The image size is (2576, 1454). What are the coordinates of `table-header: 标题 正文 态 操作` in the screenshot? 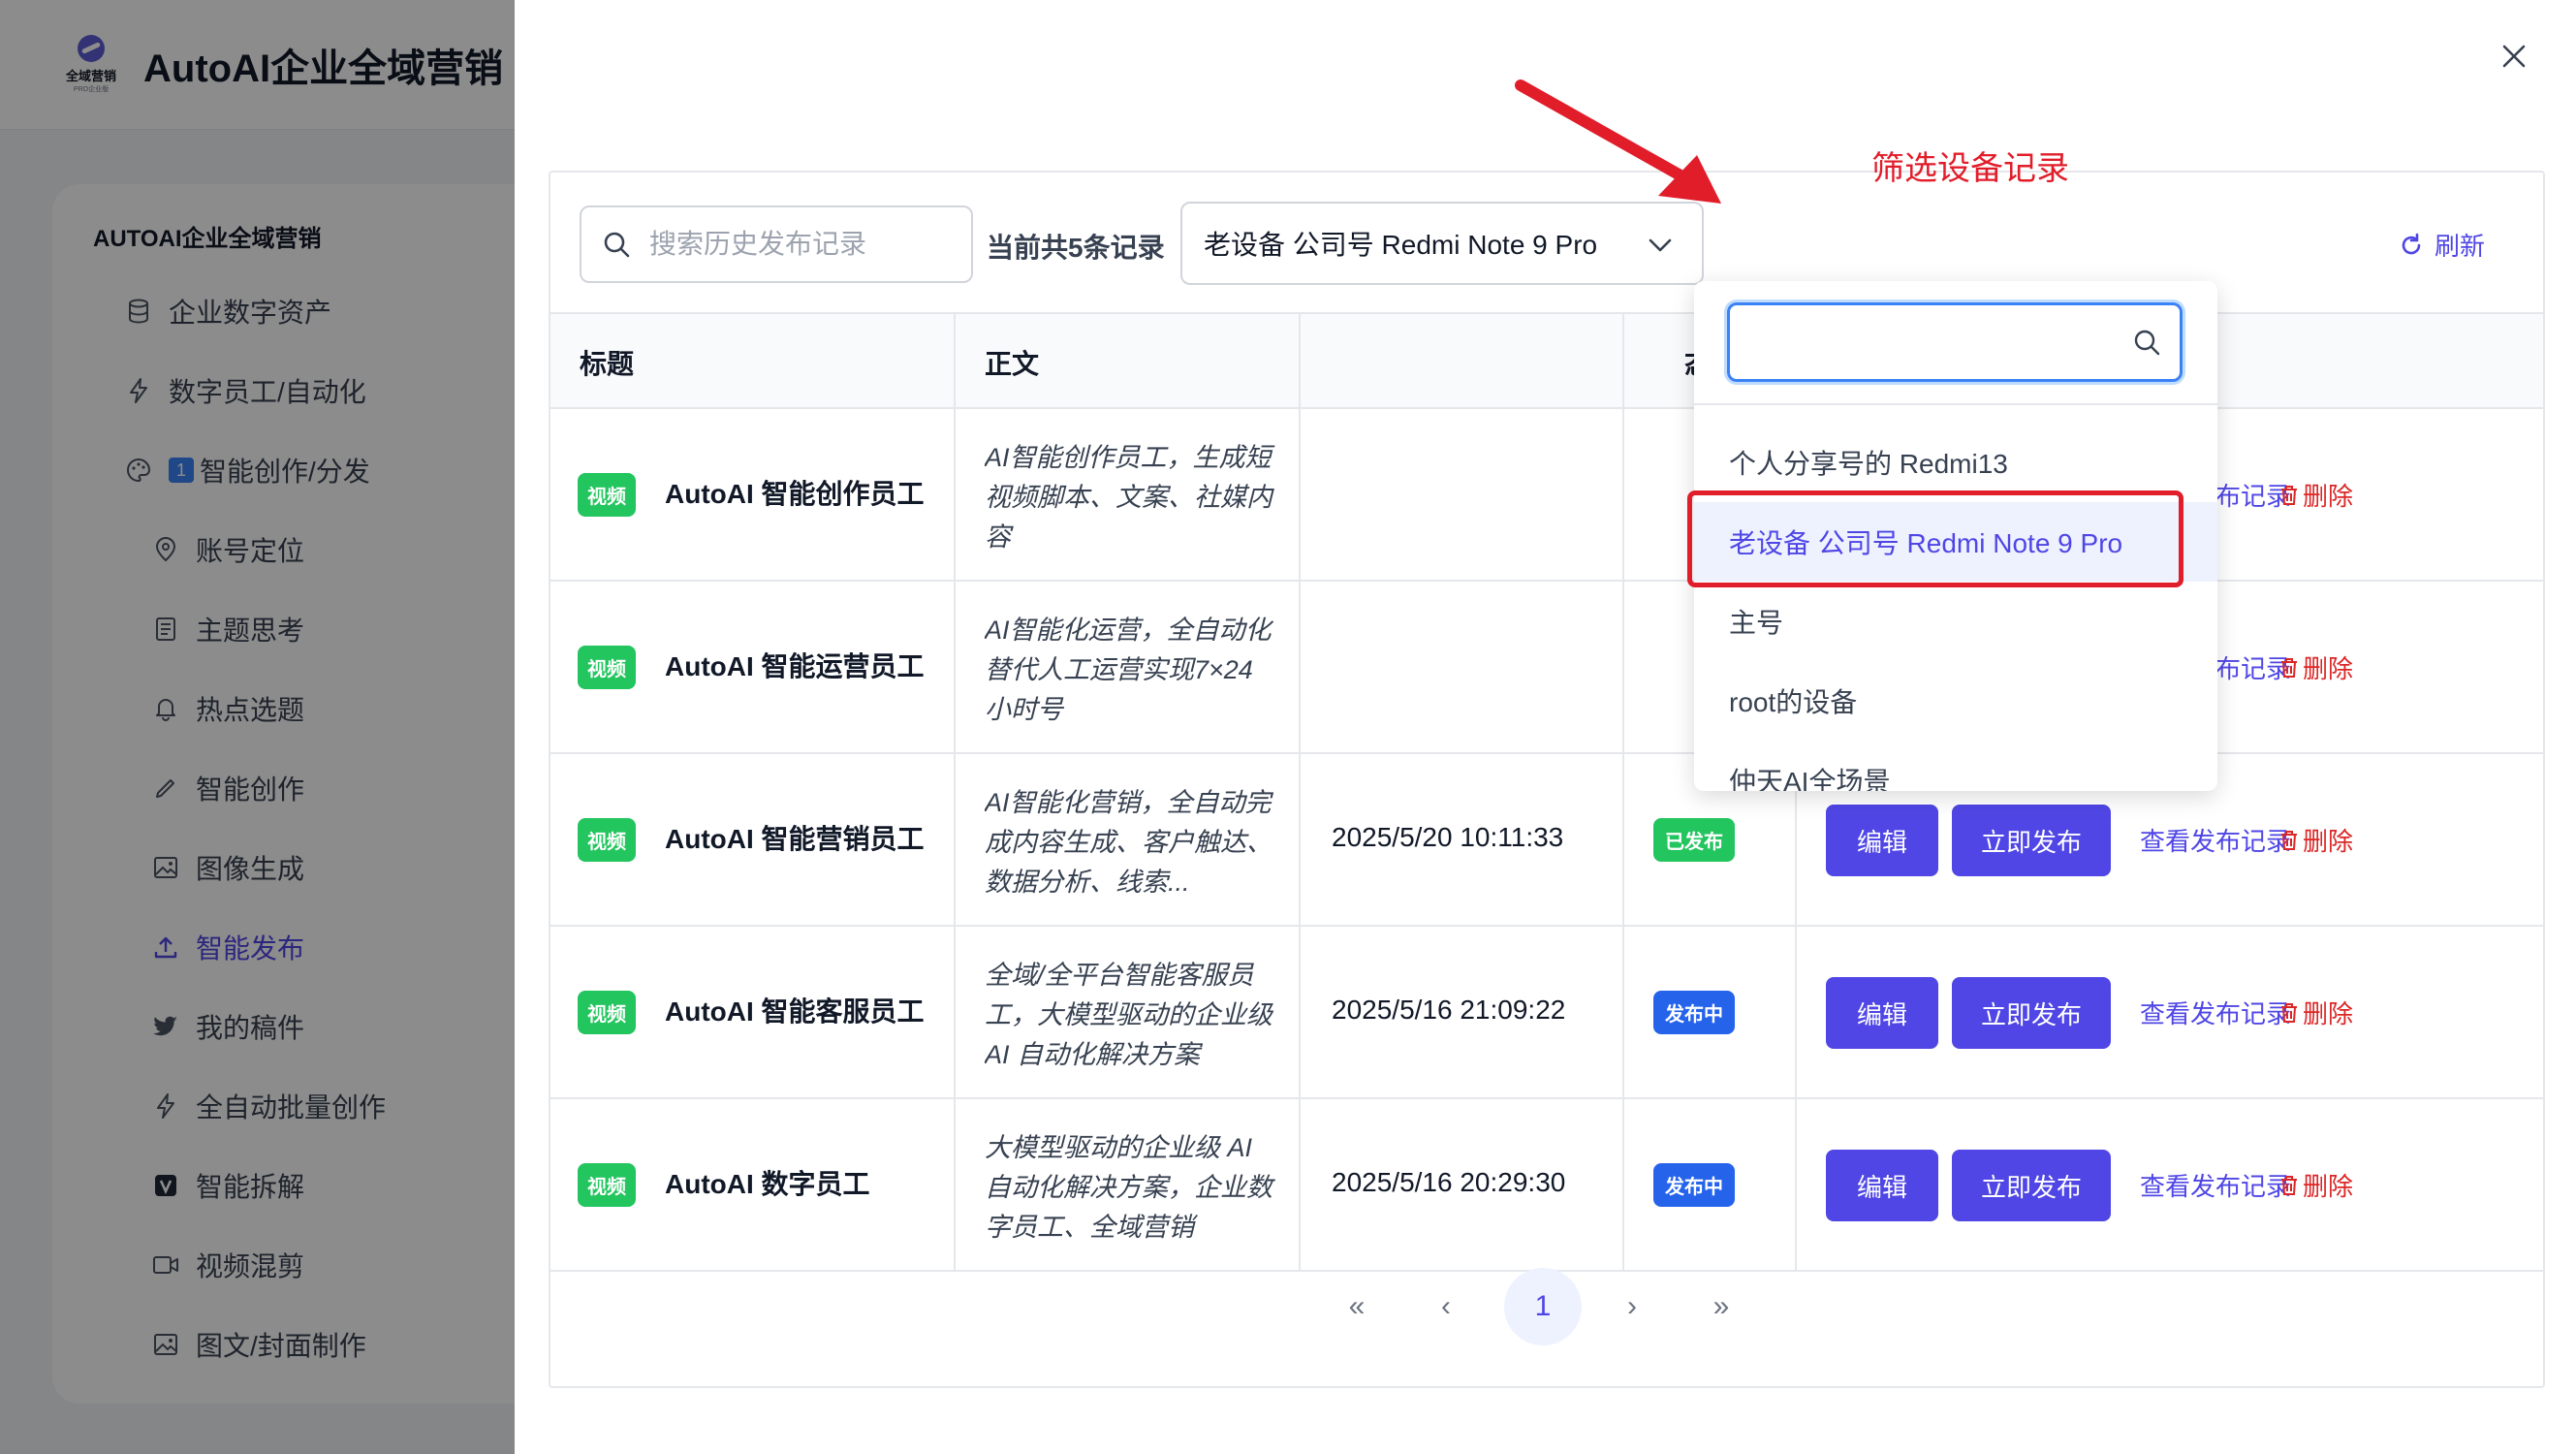 It's located at (1546, 360).